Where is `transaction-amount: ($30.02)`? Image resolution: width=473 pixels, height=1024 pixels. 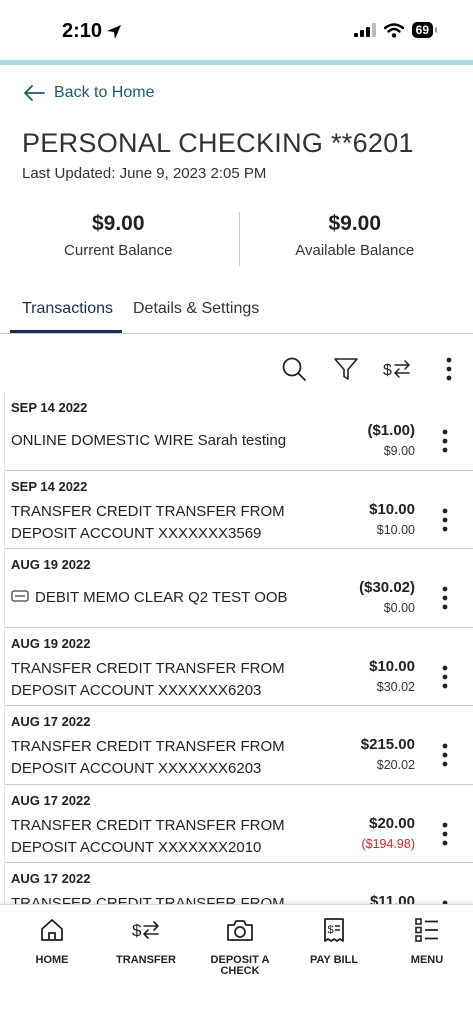 transaction-amount: ($30.02) is located at coordinates (387, 587).